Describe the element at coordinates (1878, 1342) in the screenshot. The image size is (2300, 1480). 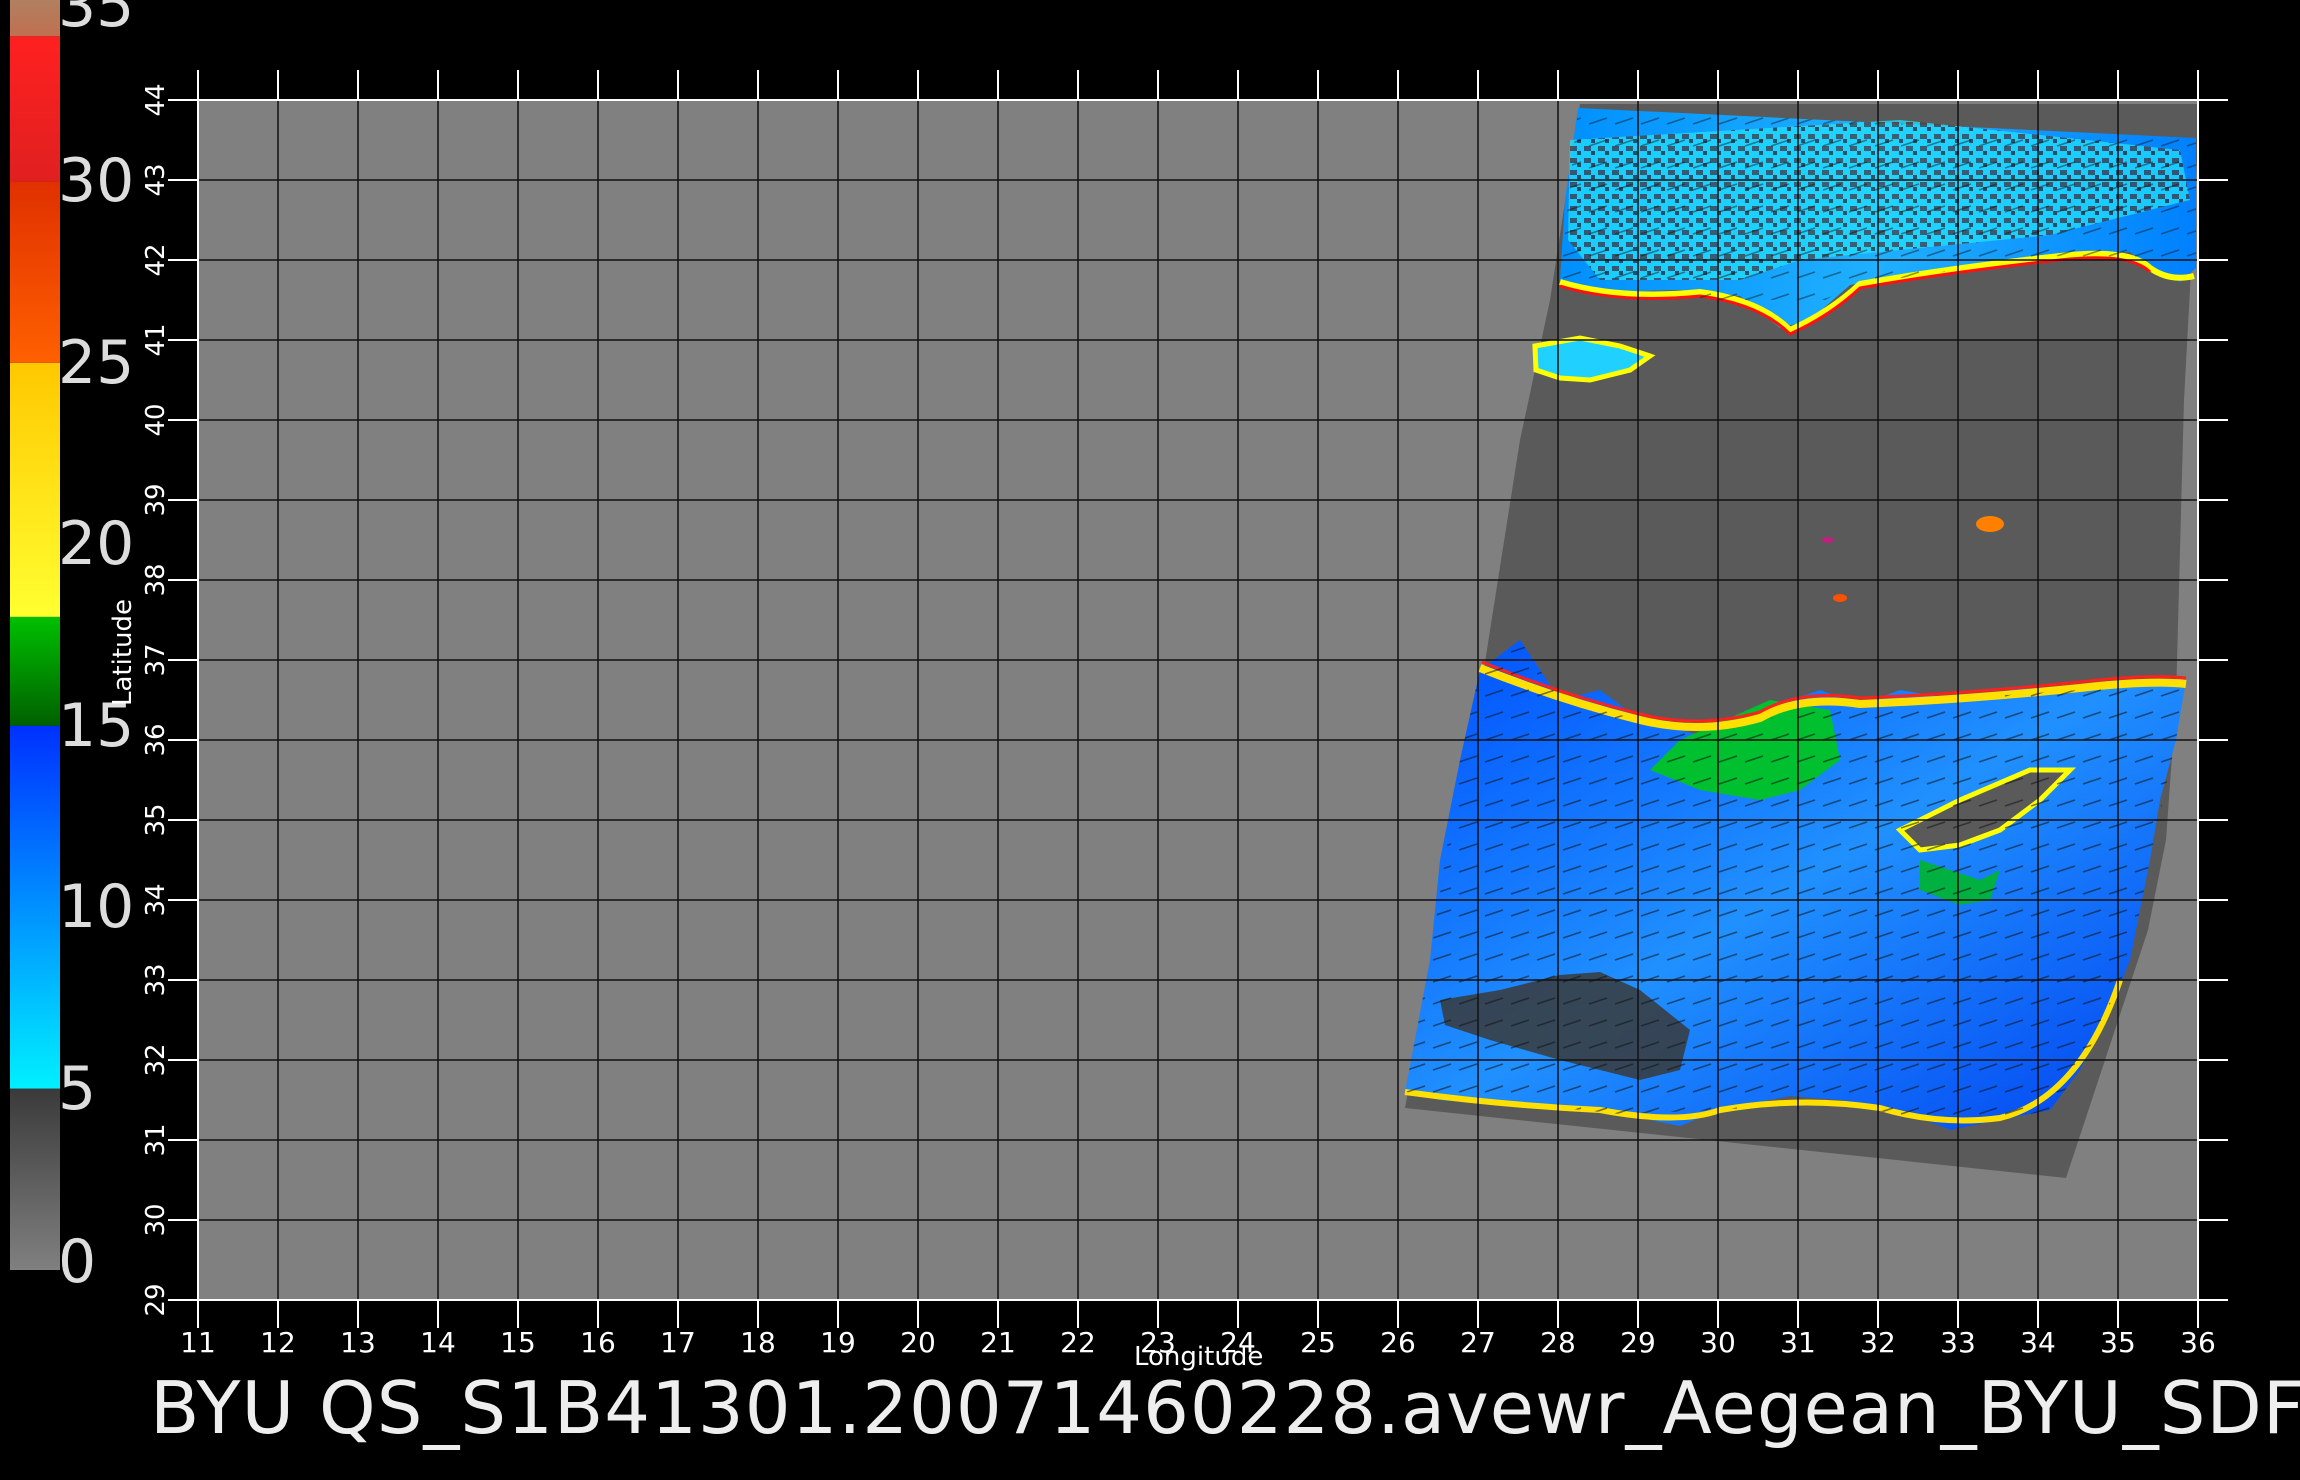
I see `lon-tick-label: 32` at that location.